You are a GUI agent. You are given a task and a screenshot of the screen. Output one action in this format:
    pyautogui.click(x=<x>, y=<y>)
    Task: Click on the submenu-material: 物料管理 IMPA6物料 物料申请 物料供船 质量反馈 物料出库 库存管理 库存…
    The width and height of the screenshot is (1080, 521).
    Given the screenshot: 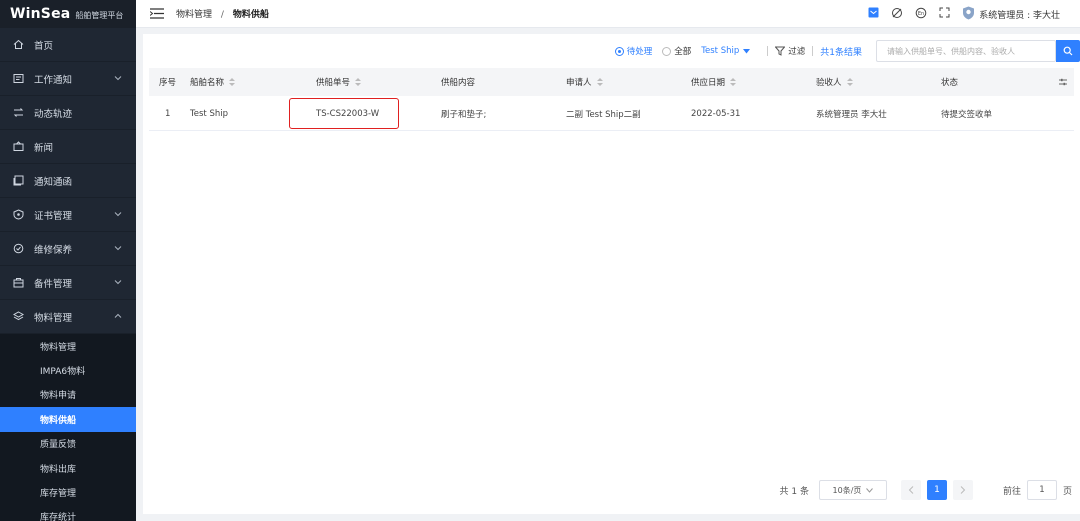 What is the action you would take?
    pyautogui.click(x=68, y=427)
    